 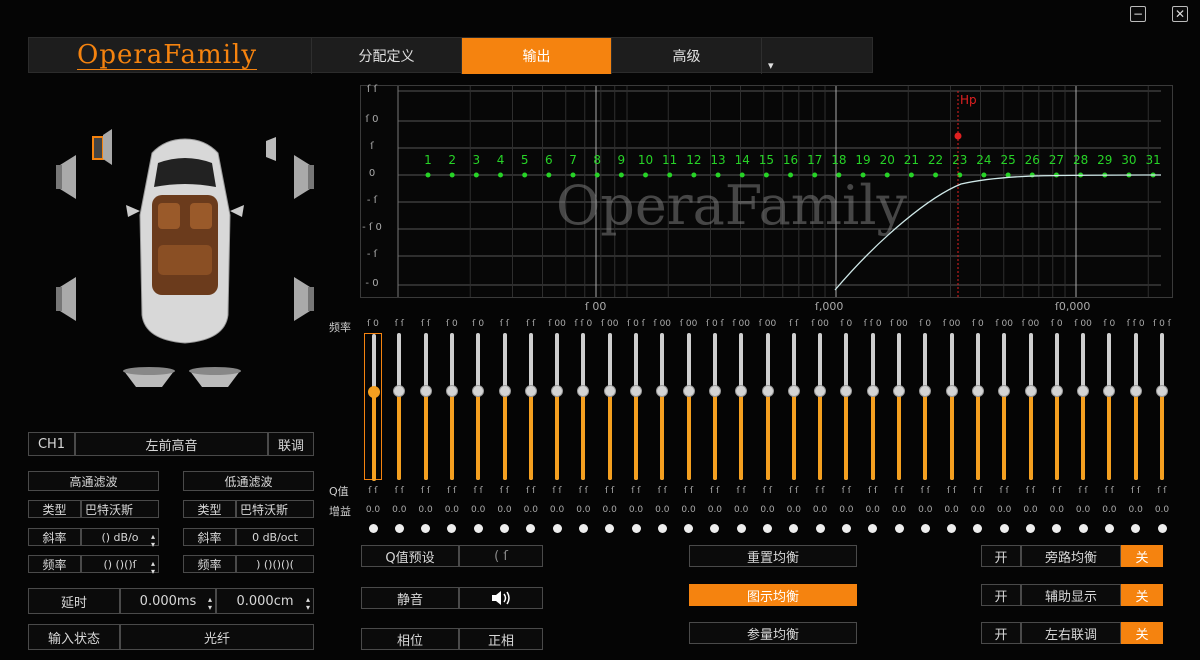 I want to click on band-freq-value: ſ 0 ſ, so click(x=1162, y=324).